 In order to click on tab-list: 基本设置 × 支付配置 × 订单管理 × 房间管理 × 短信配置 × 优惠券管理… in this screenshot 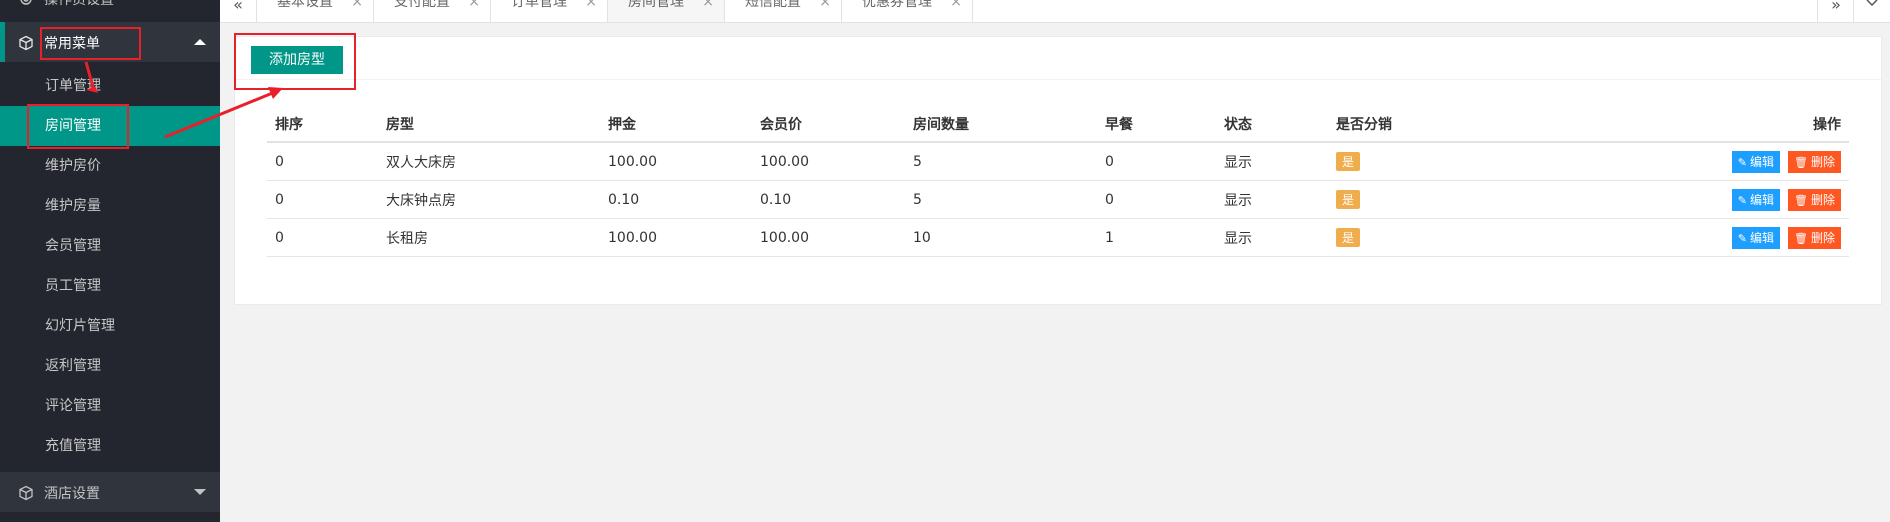, I will do `click(615, 11)`.